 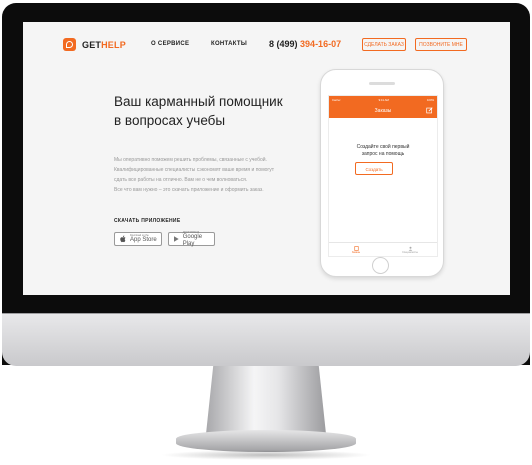 I want to click on logo-icon, so click(x=69, y=44).